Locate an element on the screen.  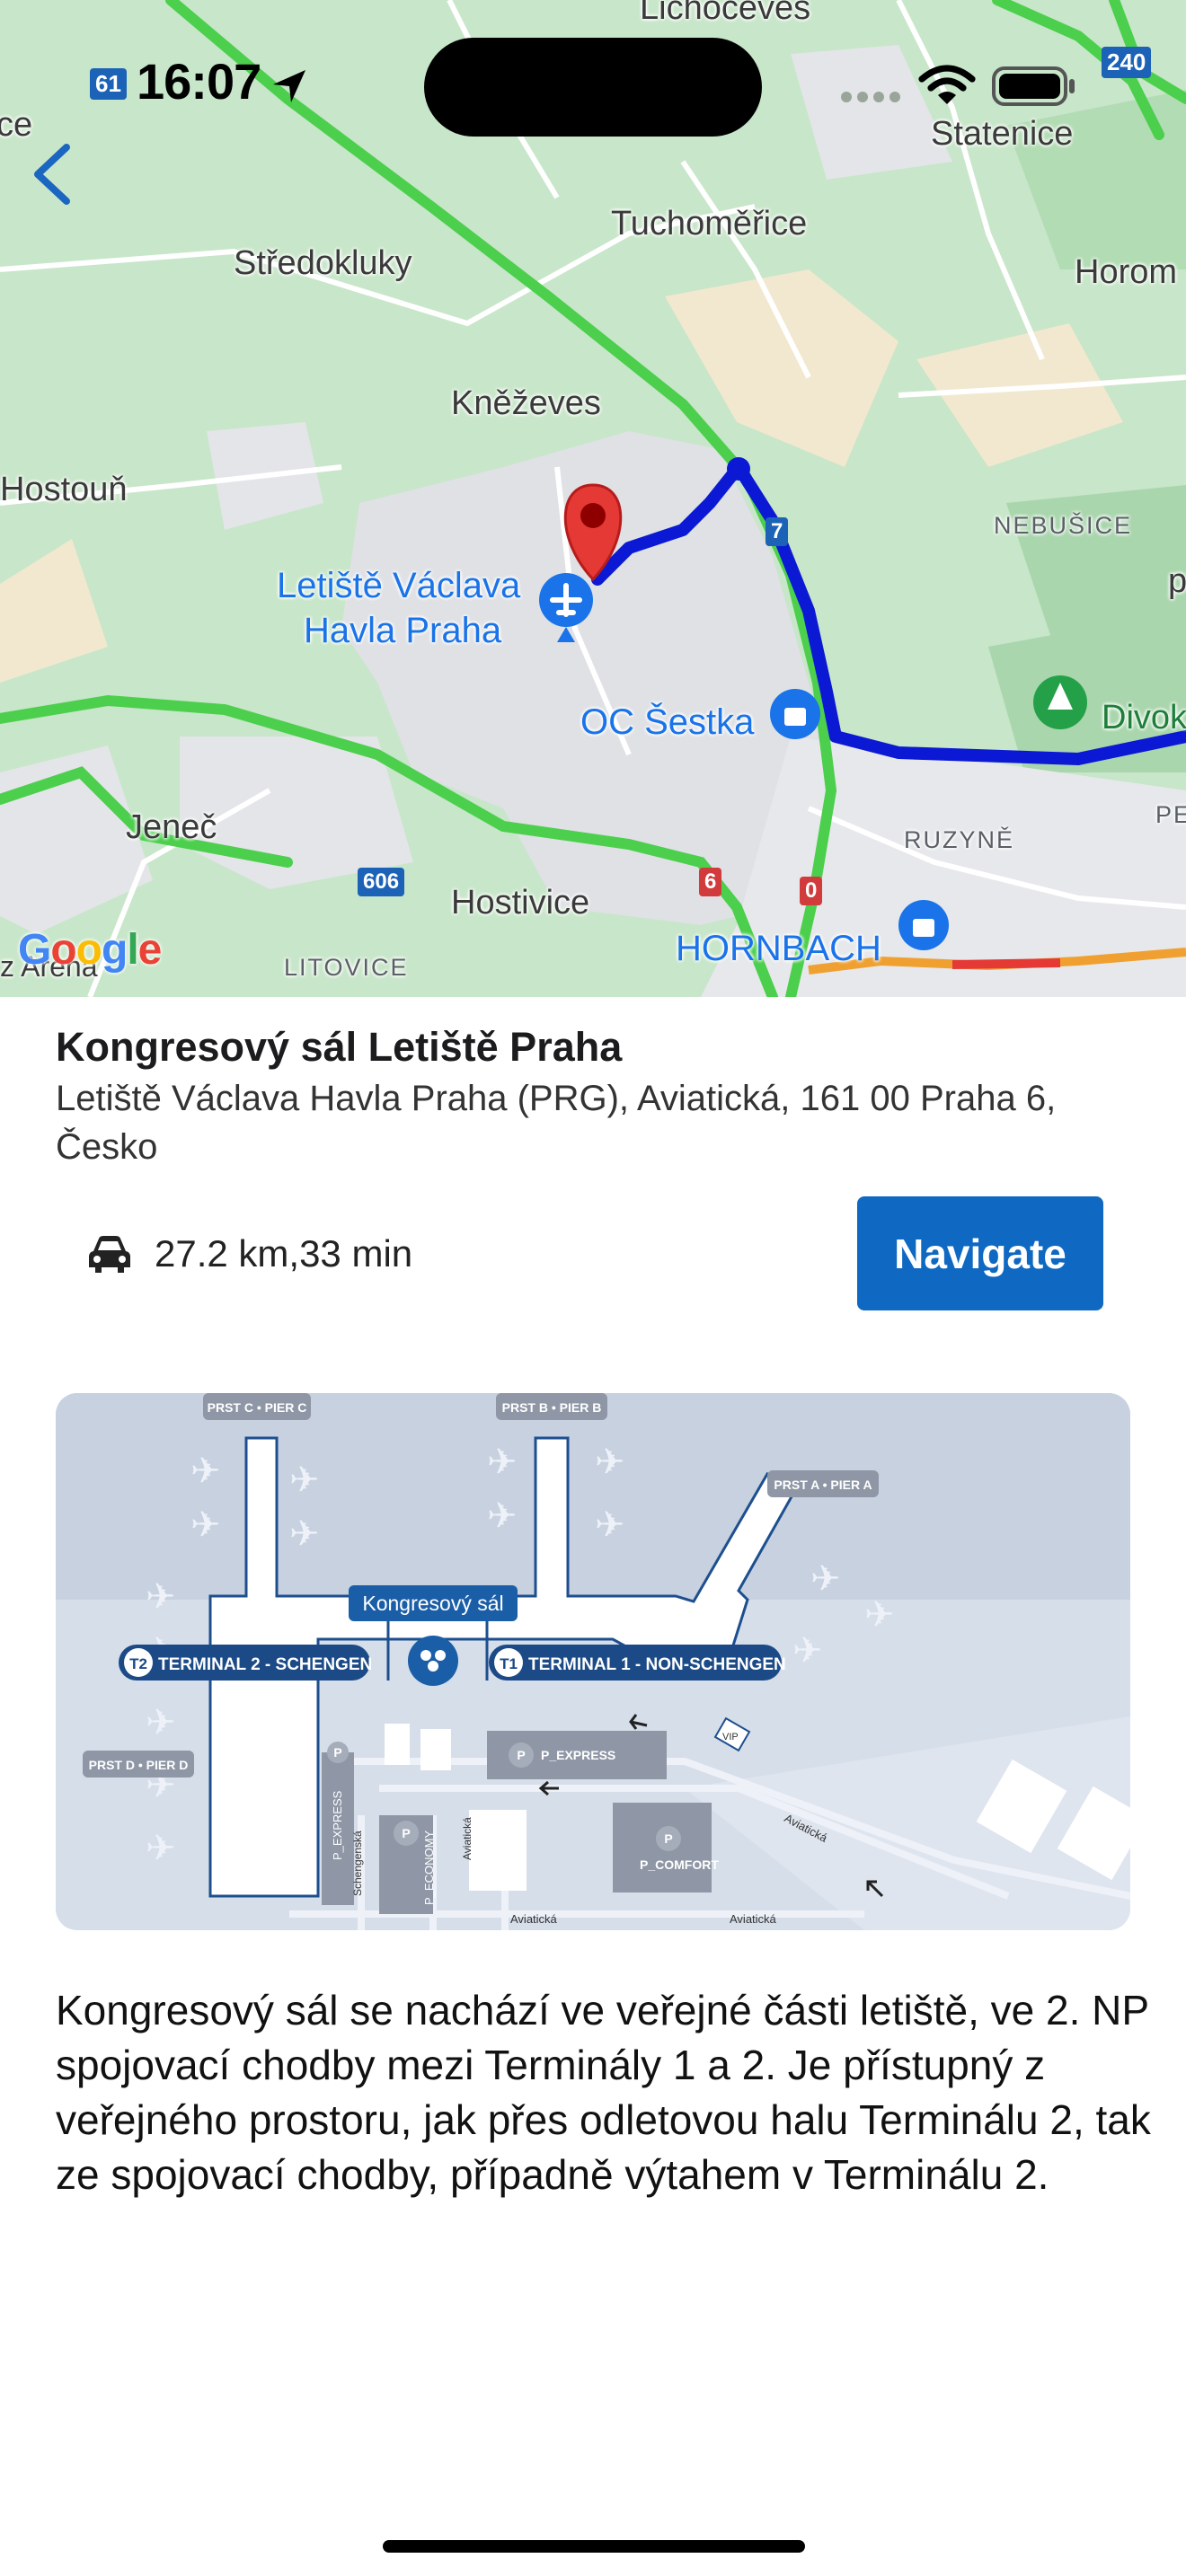
parking-comfort-text: P_COMFORT is located at coordinates (679, 1864).